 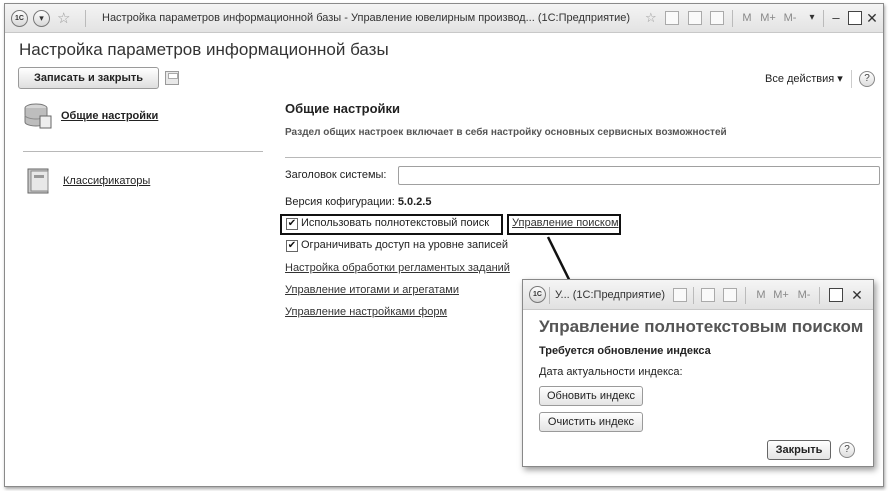 What do you see at coordinates (591, 422) in the screenshot?
I see `clear-index-button: Очистить индекс` at bounding box center [591, 422].